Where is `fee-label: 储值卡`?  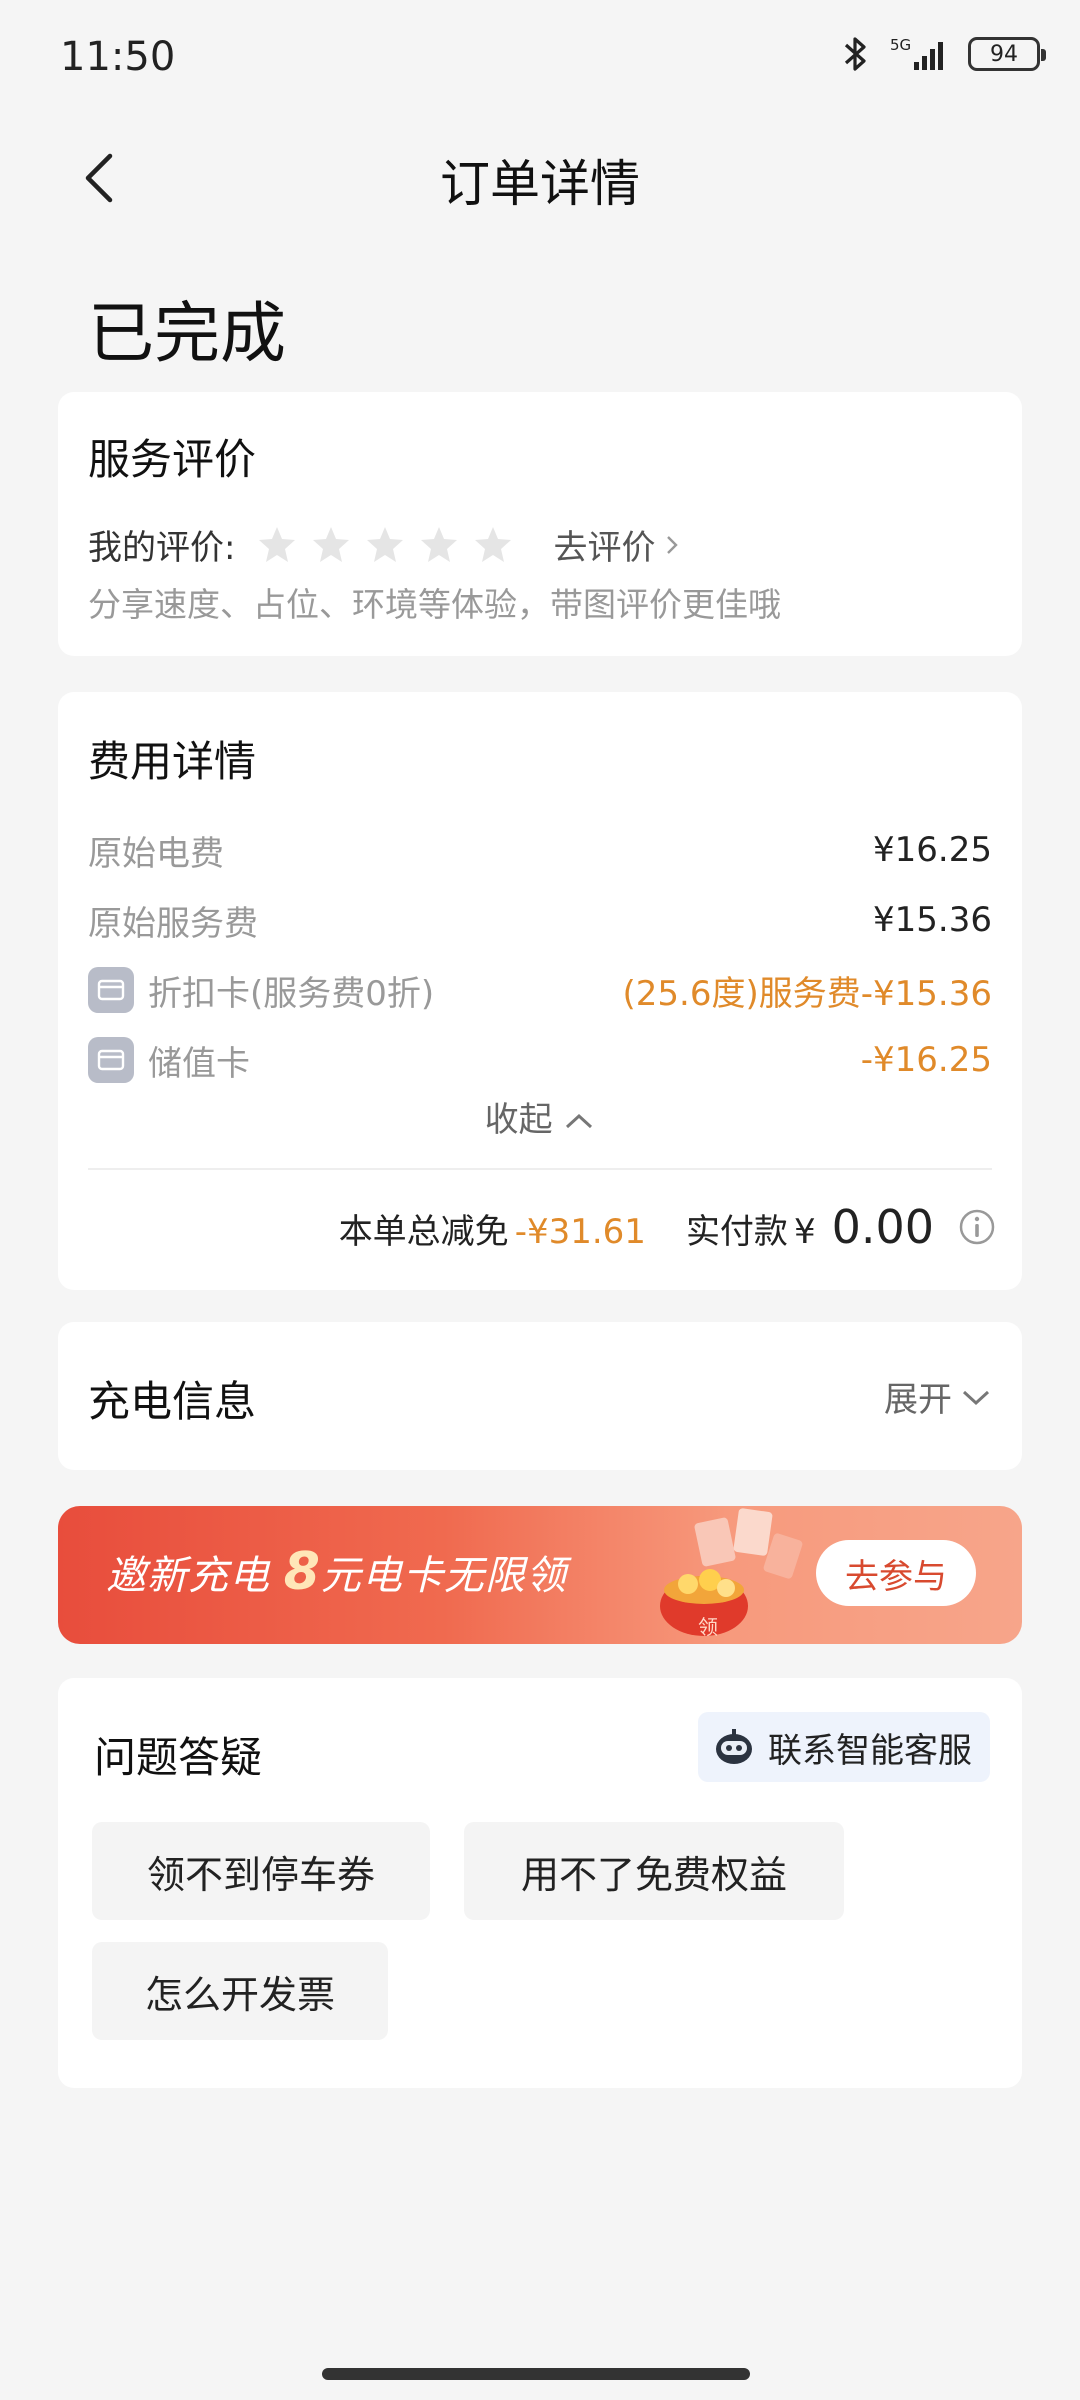 fee-label: 储值卡 is located at coordinates (199, 1063).